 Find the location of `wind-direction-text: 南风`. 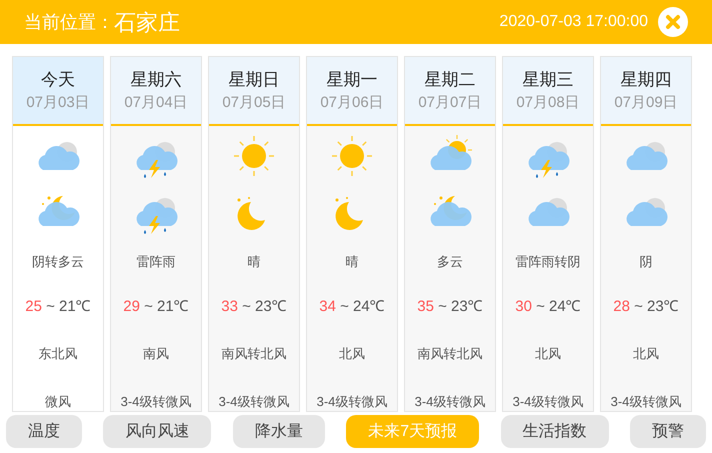

wind-direction-text: 南风 is located at coordinates (156, 354).